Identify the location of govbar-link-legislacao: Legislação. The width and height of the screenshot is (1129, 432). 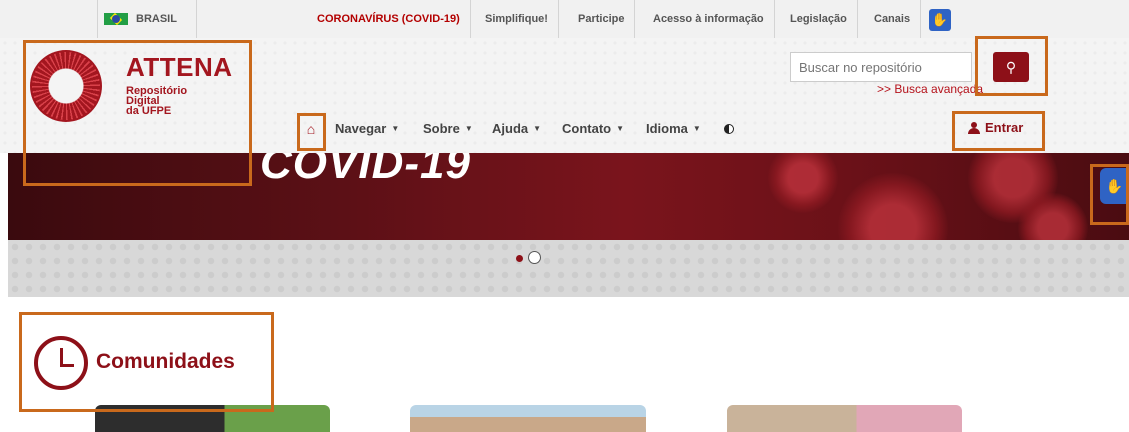
(819, 19).